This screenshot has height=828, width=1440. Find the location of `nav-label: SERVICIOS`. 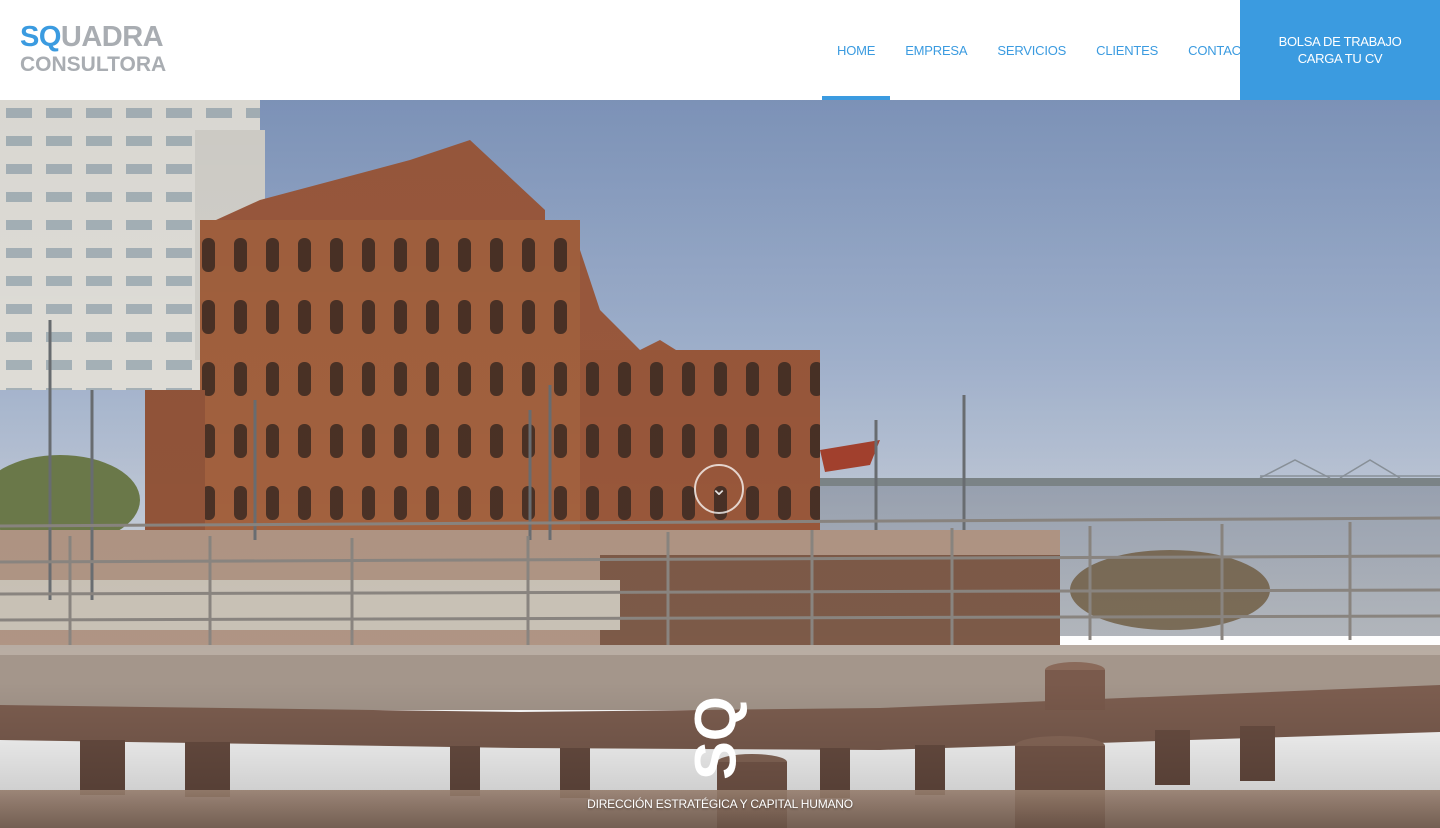

nav-label: SERVICIOS is located at coordinates (1032, 50).